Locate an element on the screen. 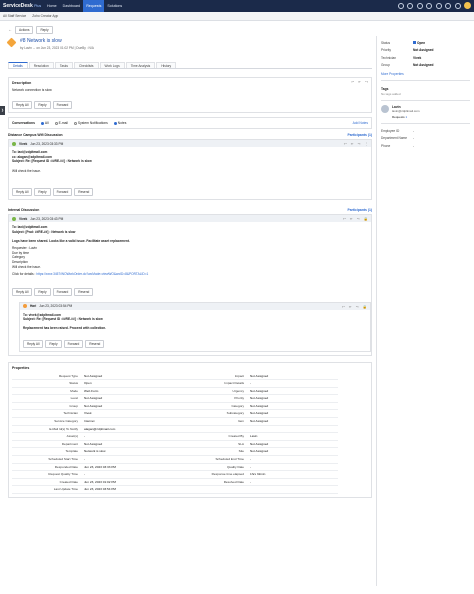 The image size is (474, 594). subbar-item-zoho-creator: Zoho Creator App is located at coordinates (45, 16).